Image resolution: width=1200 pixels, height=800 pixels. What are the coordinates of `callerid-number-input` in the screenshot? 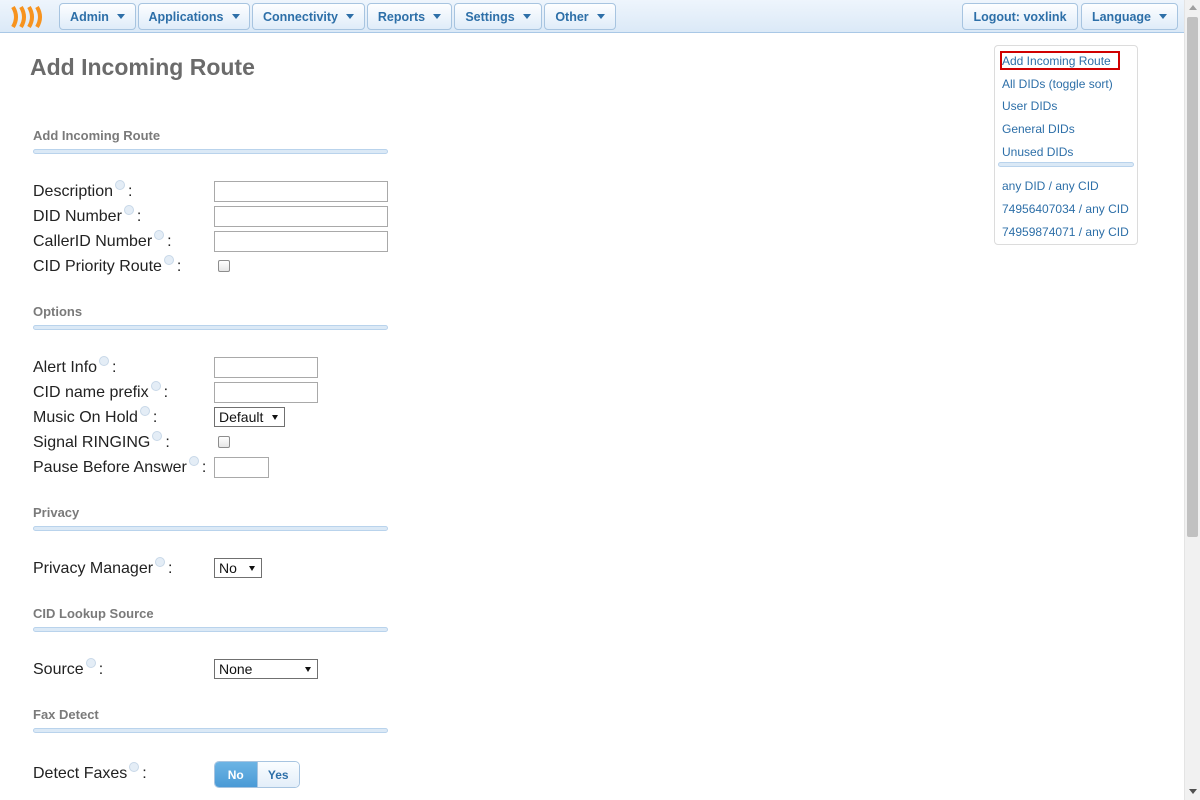 It's located at (301, 241).